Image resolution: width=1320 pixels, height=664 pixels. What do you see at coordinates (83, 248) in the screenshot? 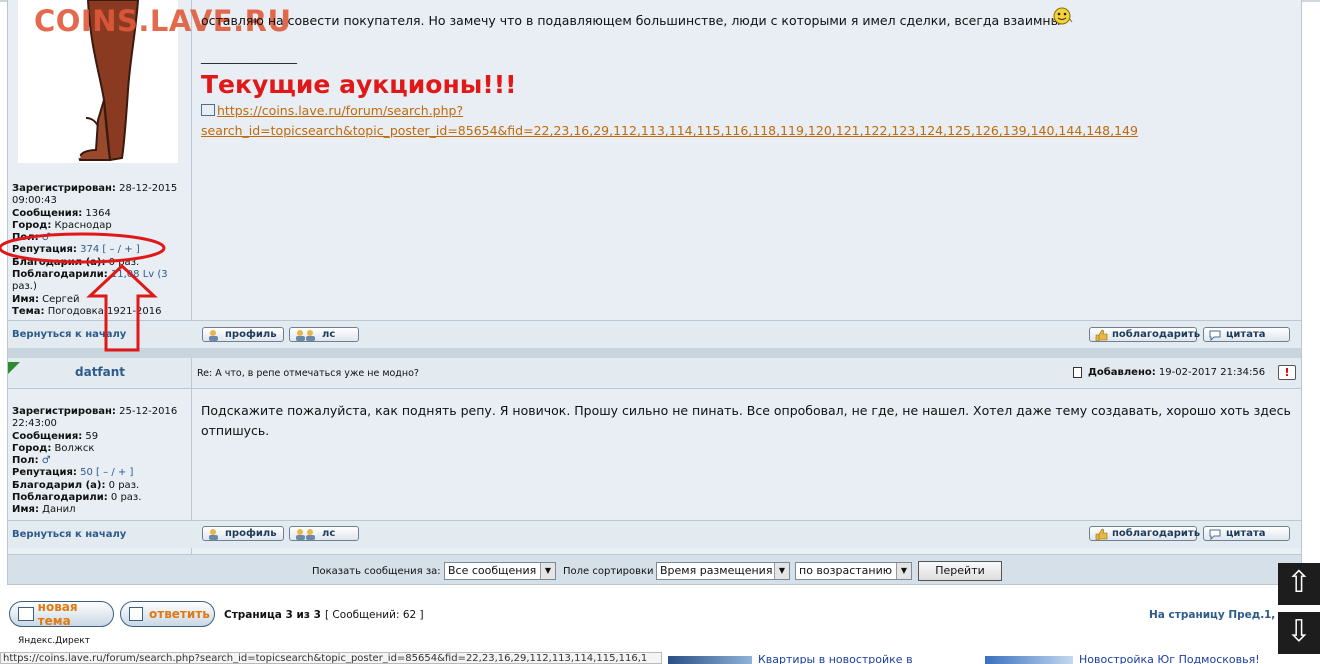
I see `annotation-ellipse` at bounding box center [83, 248].